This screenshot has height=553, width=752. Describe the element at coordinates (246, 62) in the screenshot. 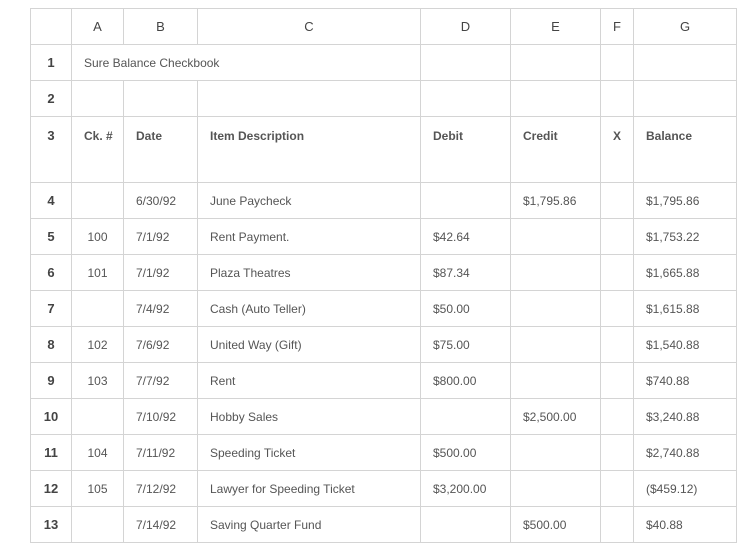

I see `title-cell: Sure Balance Checkbook` at that location.